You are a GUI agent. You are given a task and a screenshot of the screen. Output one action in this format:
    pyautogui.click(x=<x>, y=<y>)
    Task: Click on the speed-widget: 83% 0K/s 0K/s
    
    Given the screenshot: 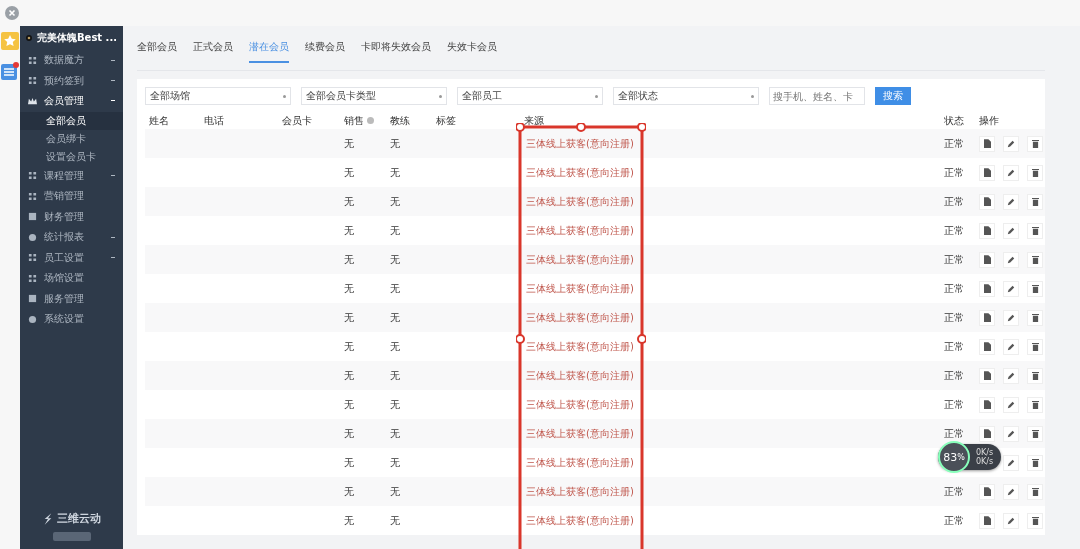 What is the action you would take?
    pyautogui.click(x=970, y=457)
    